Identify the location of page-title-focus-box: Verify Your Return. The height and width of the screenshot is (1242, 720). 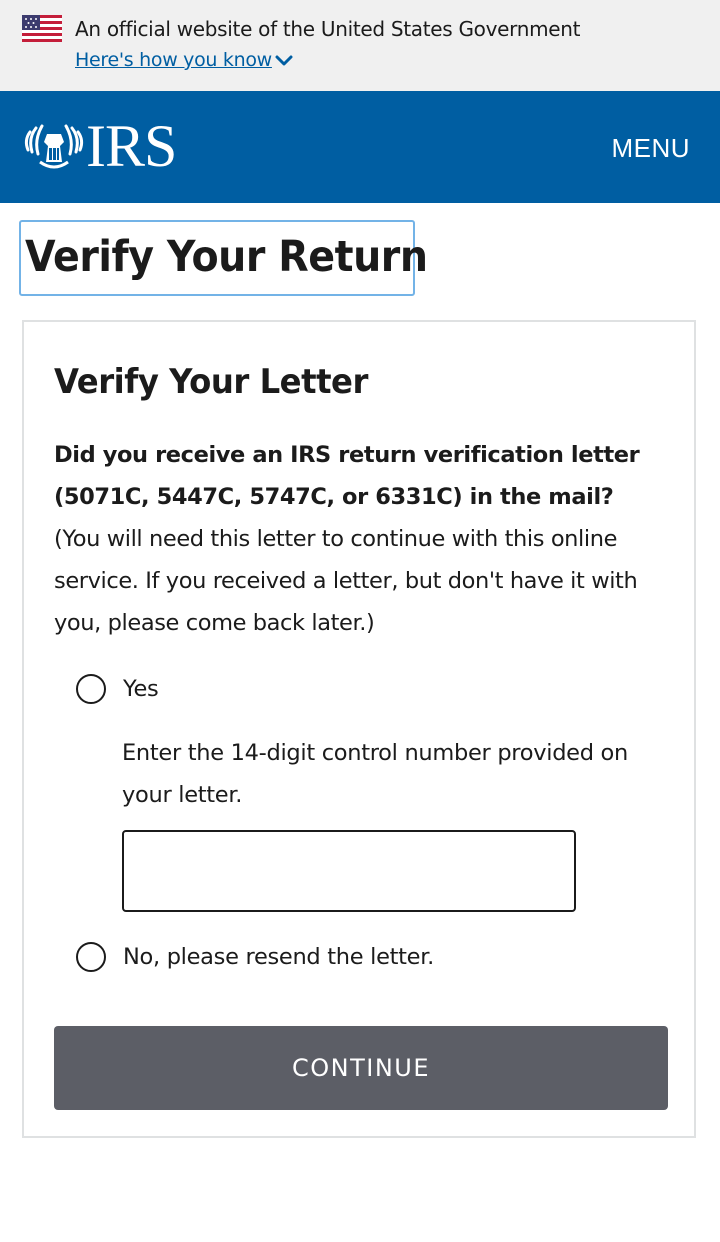
(223, 258).